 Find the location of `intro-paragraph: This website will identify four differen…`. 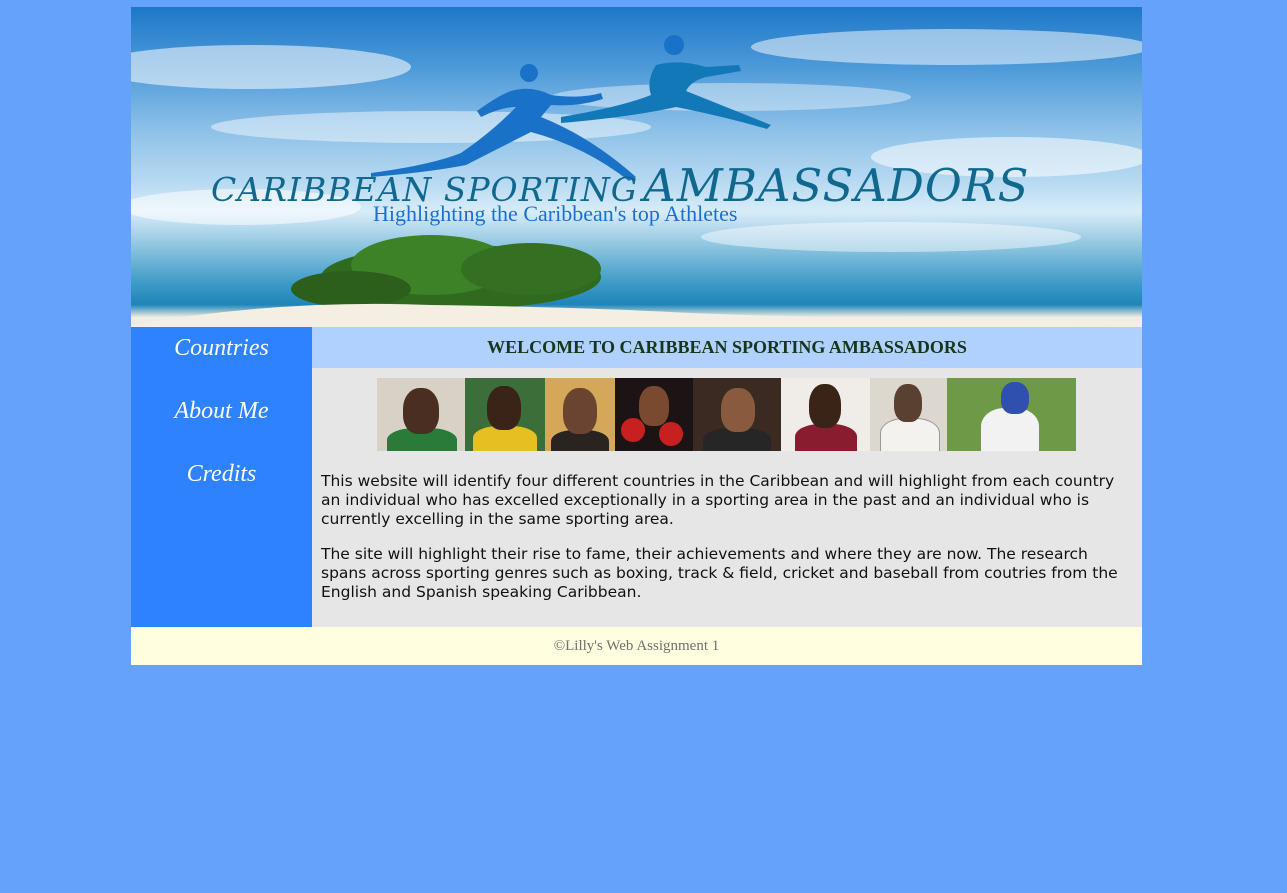

intro-paragraph: This website will identify four differen… is located at coordinates (718, 500).